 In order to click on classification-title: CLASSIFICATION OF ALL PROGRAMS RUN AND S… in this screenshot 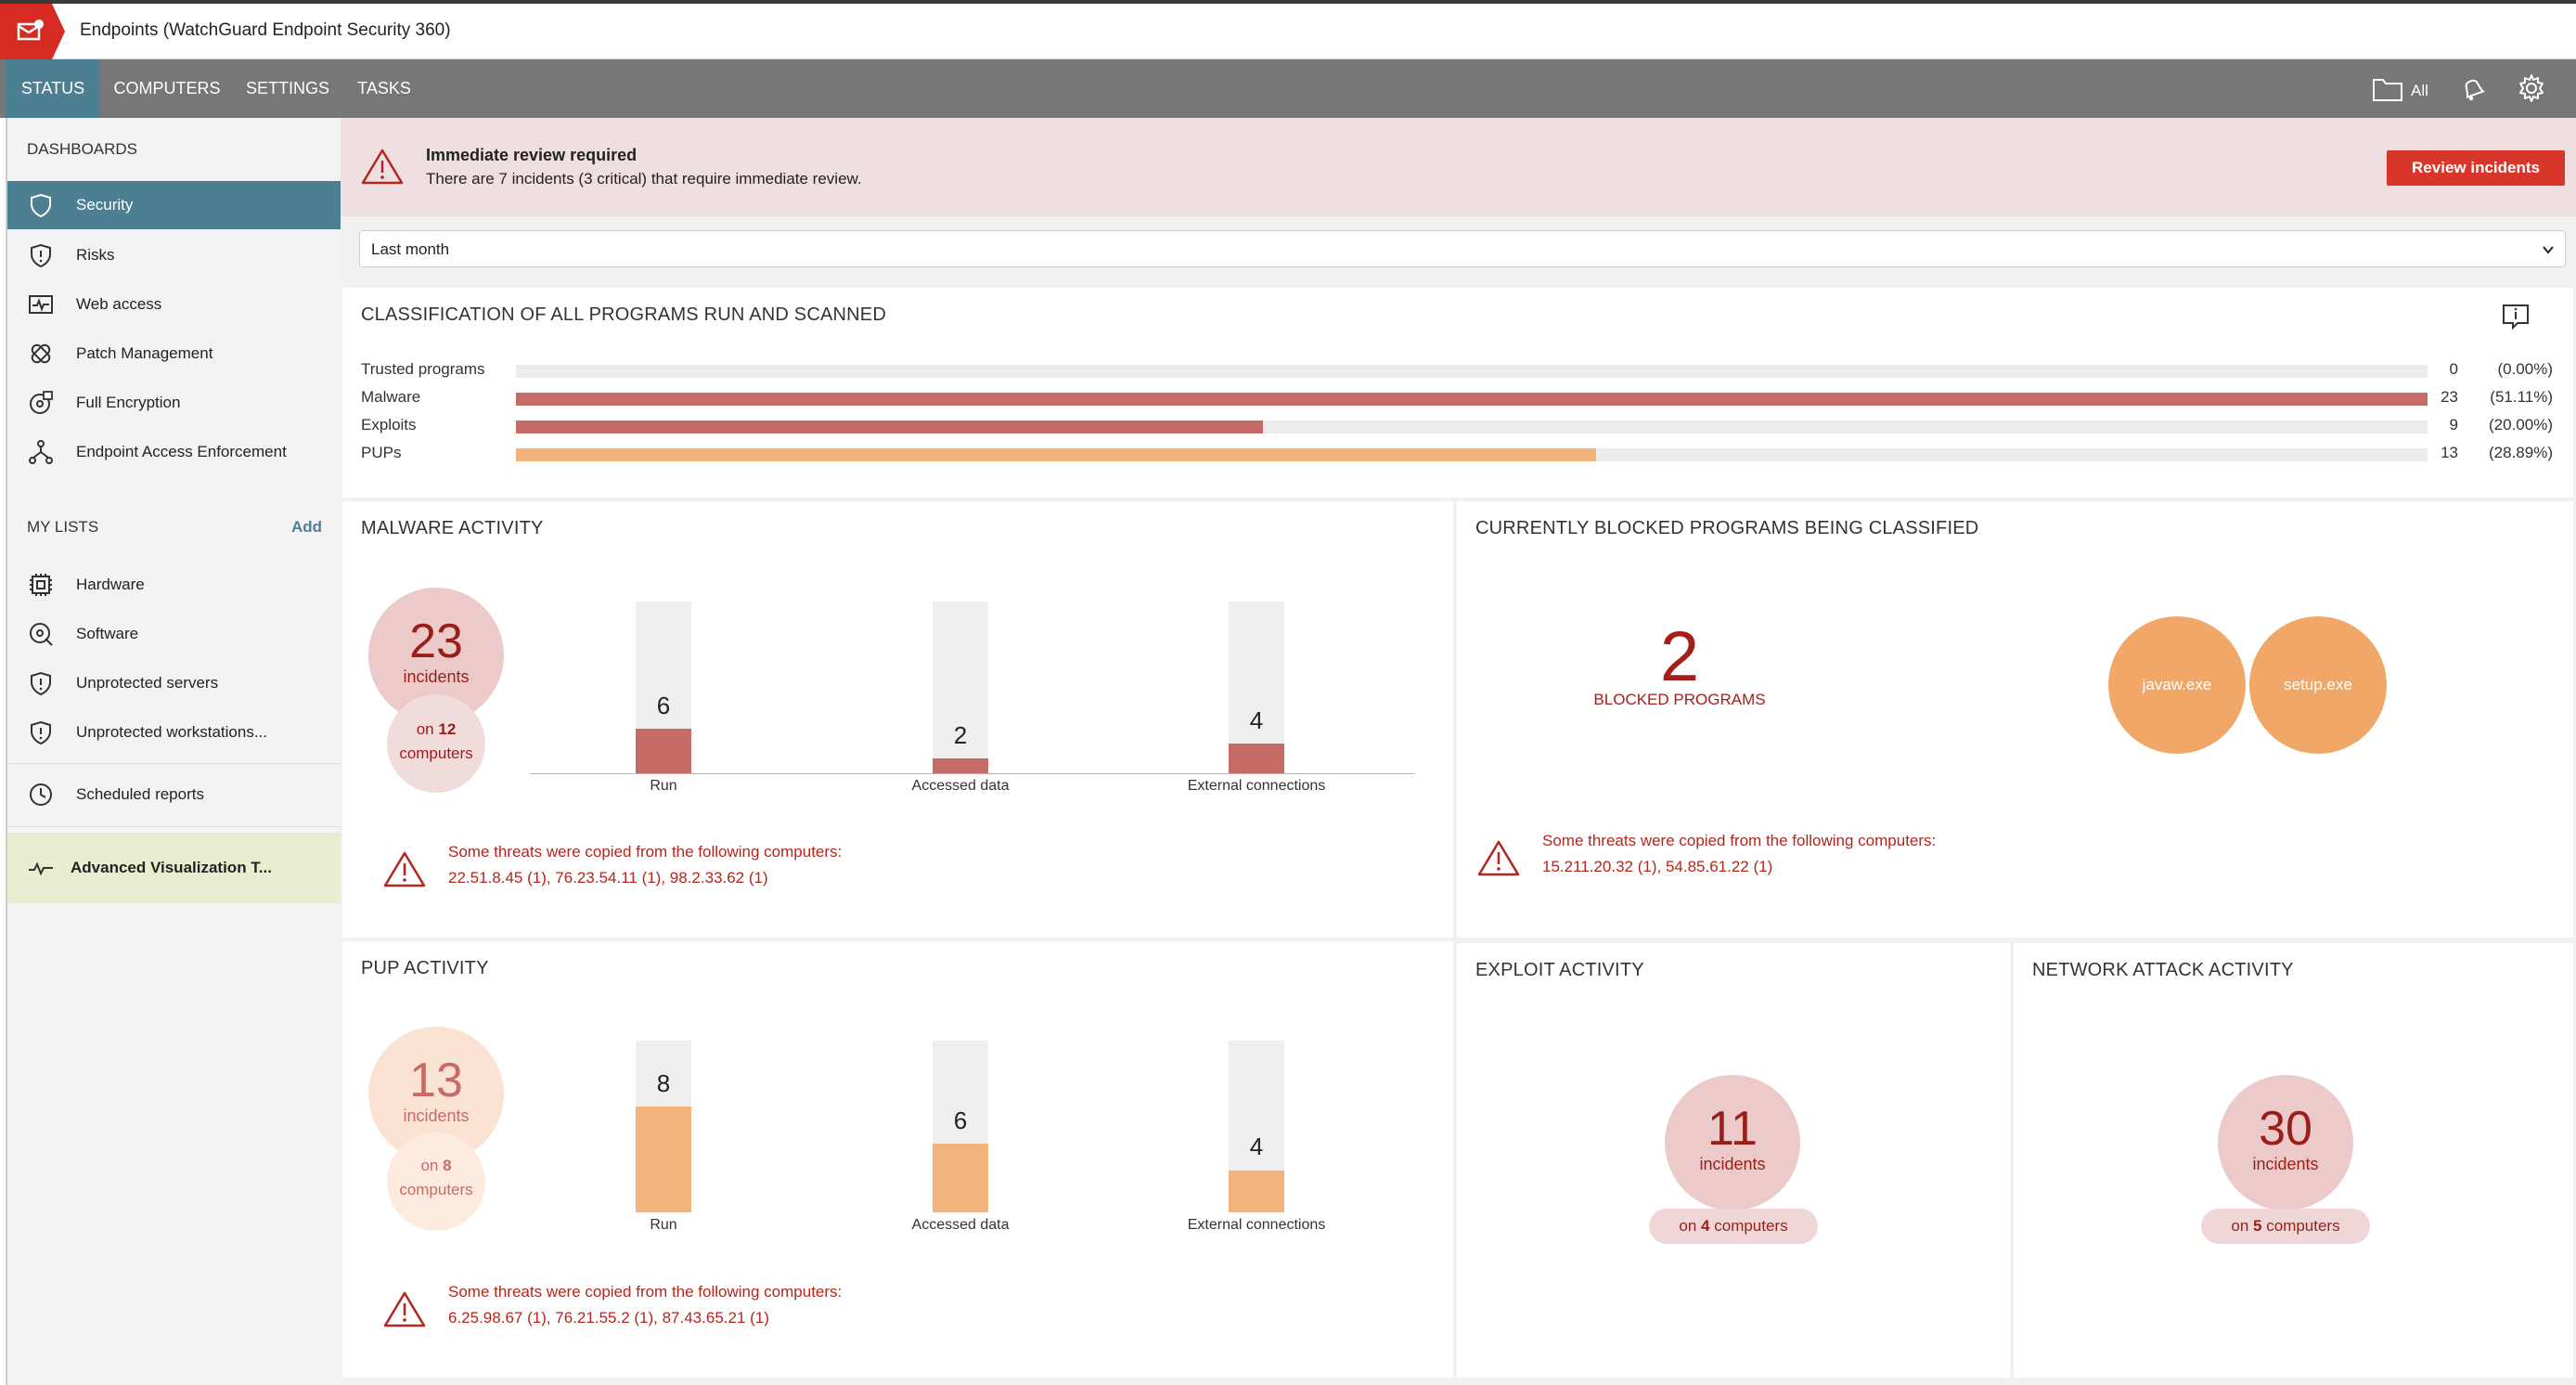, I will do `click(624, 314)`.